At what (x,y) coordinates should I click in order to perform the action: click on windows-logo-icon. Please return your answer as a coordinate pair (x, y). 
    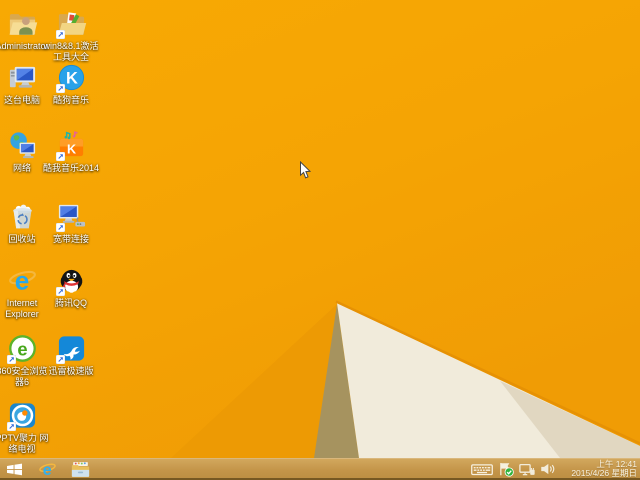
    Looking at the image, I should click on (14, 469).